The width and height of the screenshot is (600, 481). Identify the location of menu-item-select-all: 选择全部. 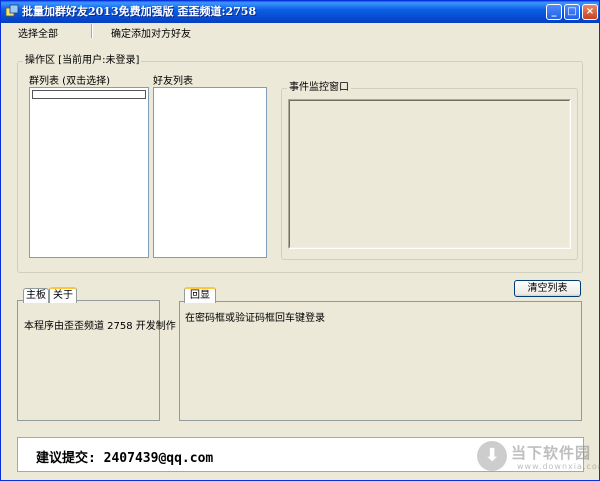
(38, 32).